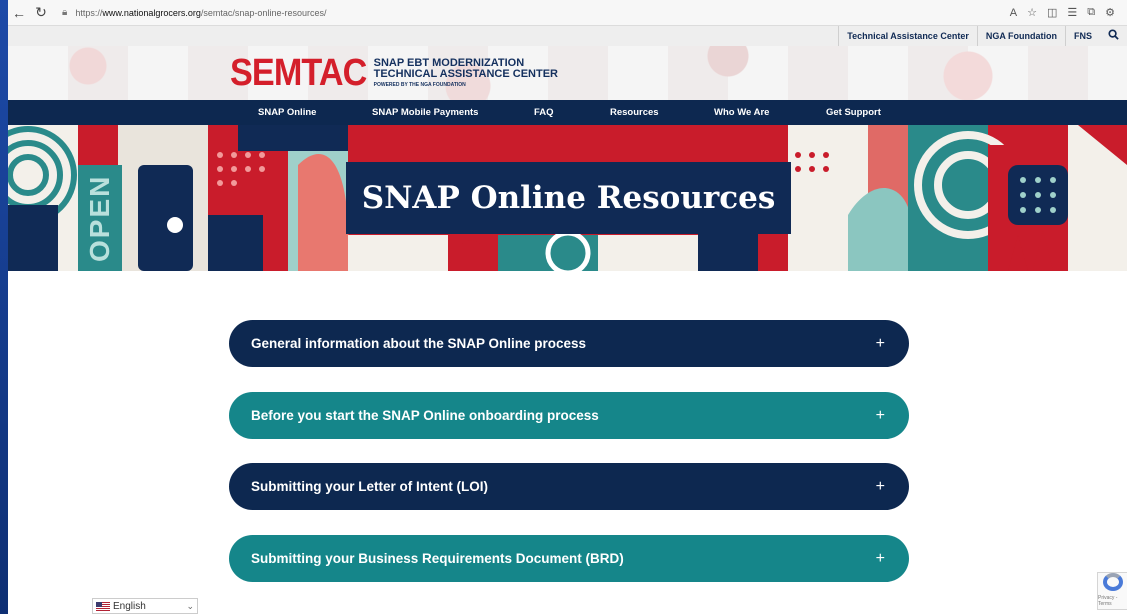 The image size is (1127, 614). Describe the element at coordinates (1052, 12) in the screenshot. I see `split-screen-icon: ◫` at that location.